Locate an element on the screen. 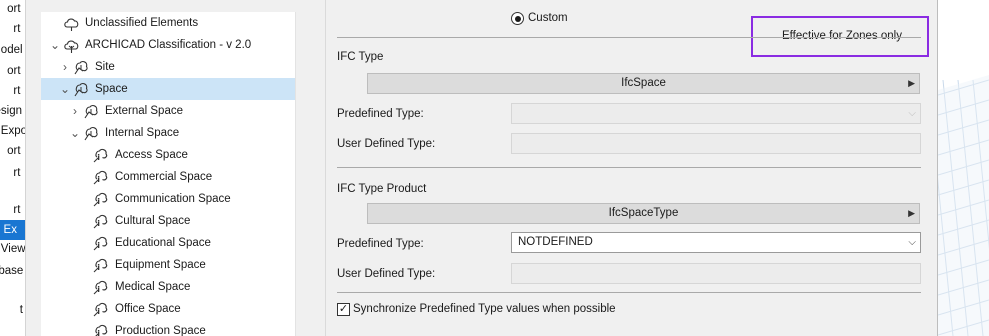 This screenshot has width=989, height=336. viewport-3d-background is located at coordinates (963, 168).